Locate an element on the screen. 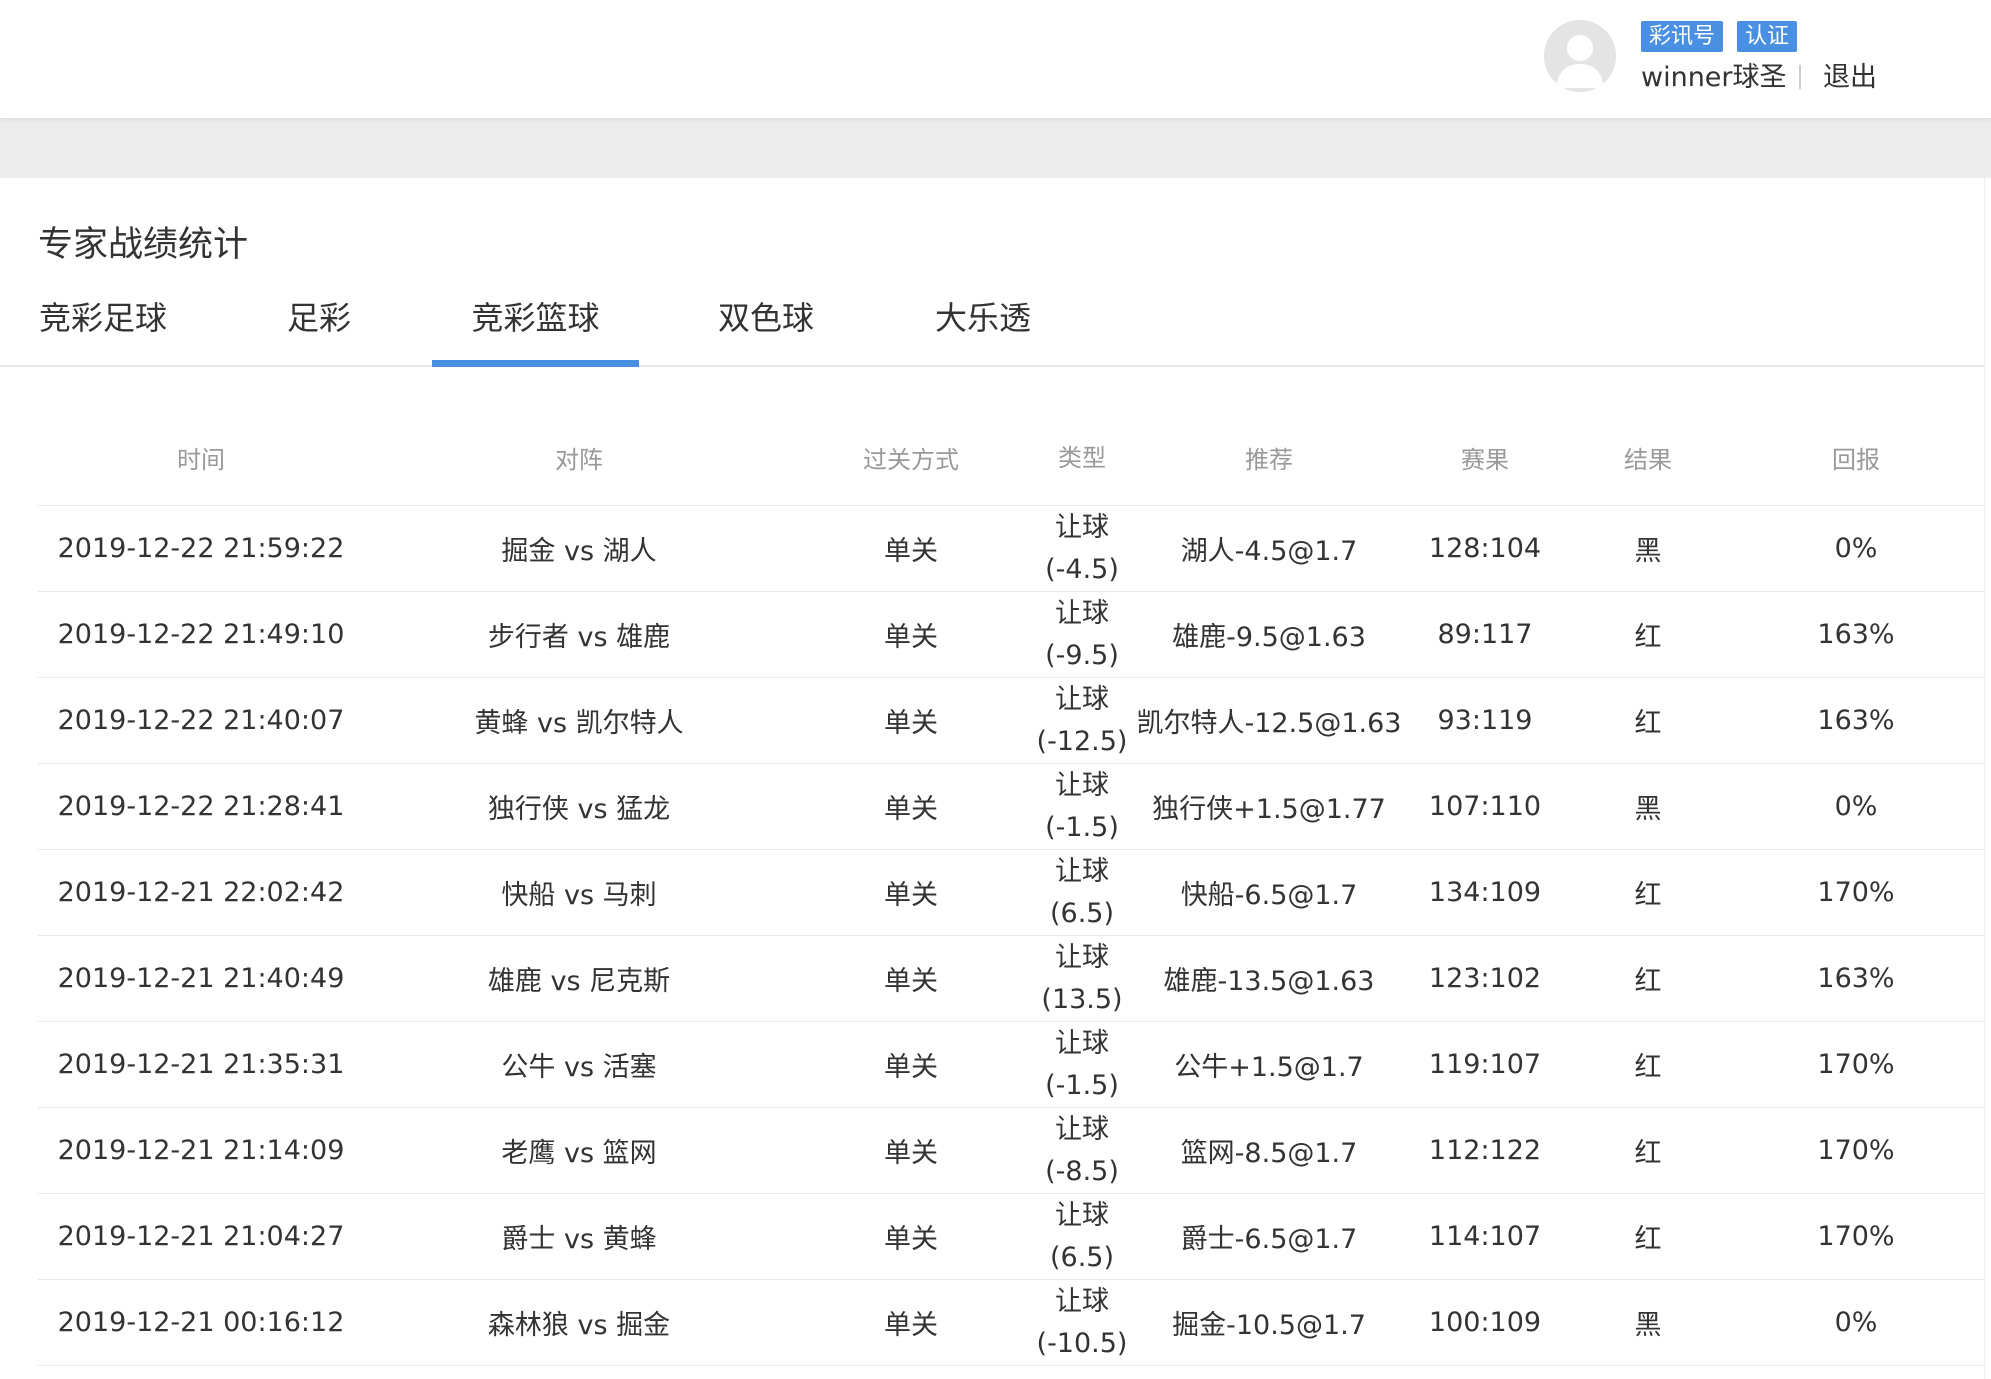  cell-handicap: (-4.5) is located at coordinates (1082, 569).